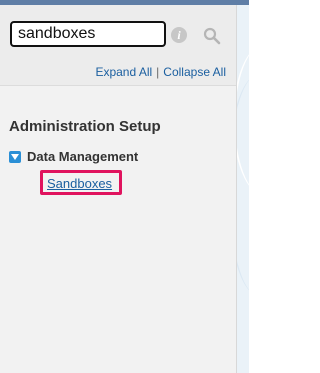 The width and height of the screenshot is (320, 373). Describe the element at coordinates (85, 126) in the screenshot. I see `section-title: Administration Setup` at that location.